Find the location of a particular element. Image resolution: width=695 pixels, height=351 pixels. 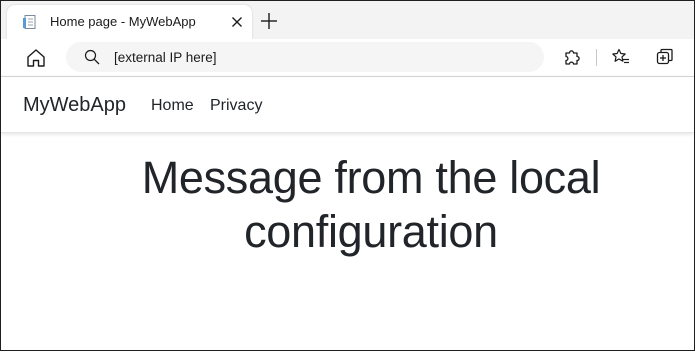

toolbar-divider is located at coordinates (596, 57).